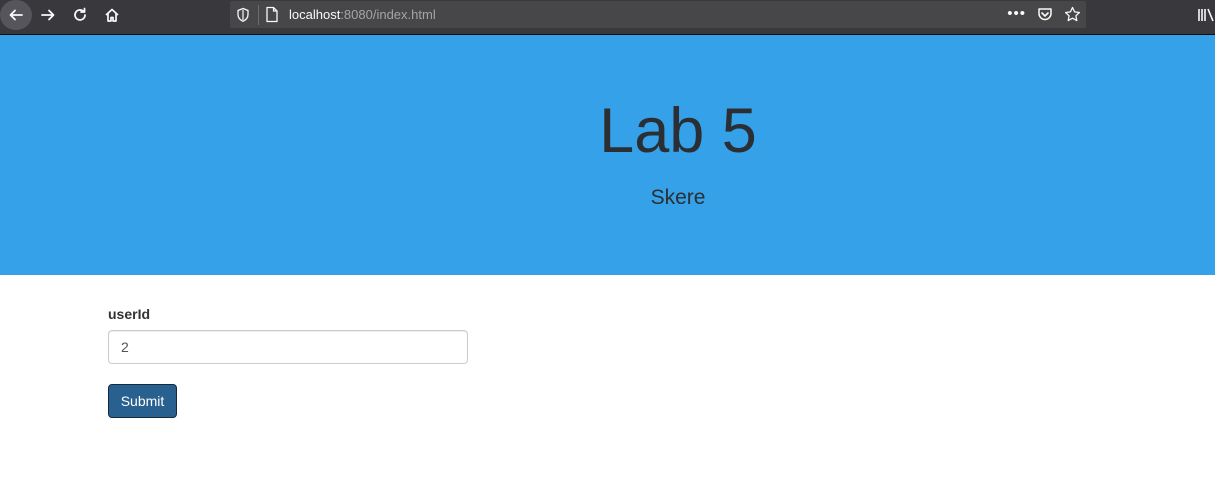 This screenshot has height=499, width=1215. I want to click on forward-button, so click(48, 15).